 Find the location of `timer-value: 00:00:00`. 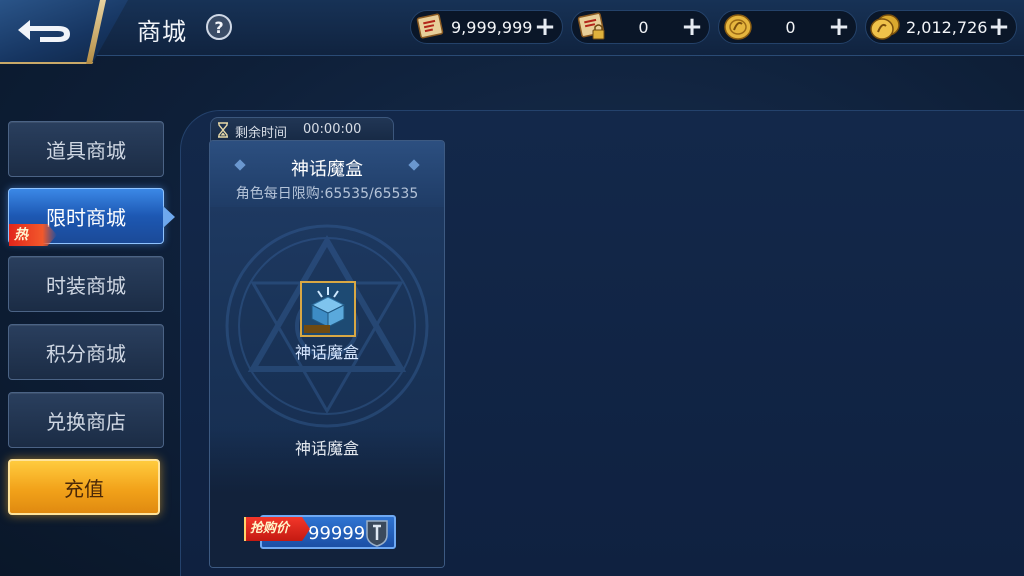

timer-value: 00:00:00 is located at coordinates (332, 129).